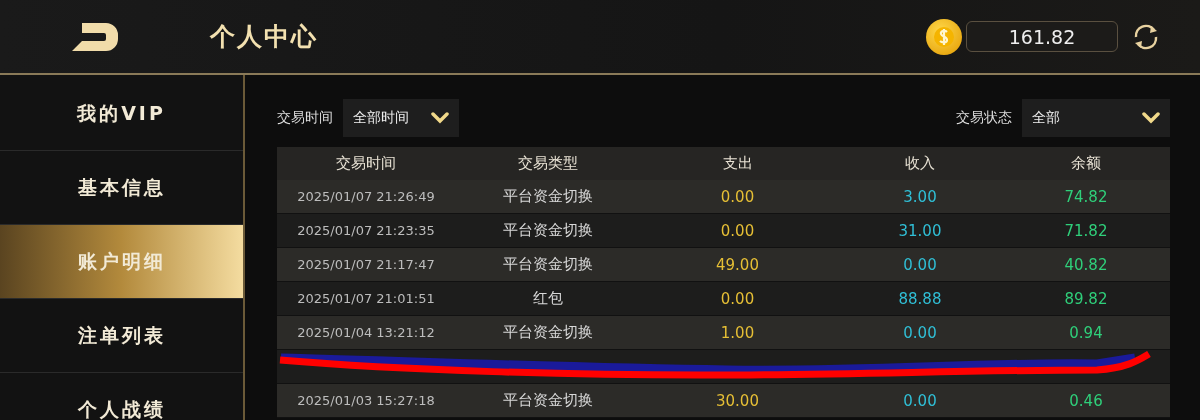 This screenshot has width=1200, height=420. What do you see at coordinates (944, 36) in the screenshot?
I see `coin-icon` at bounding box center [944, 36].